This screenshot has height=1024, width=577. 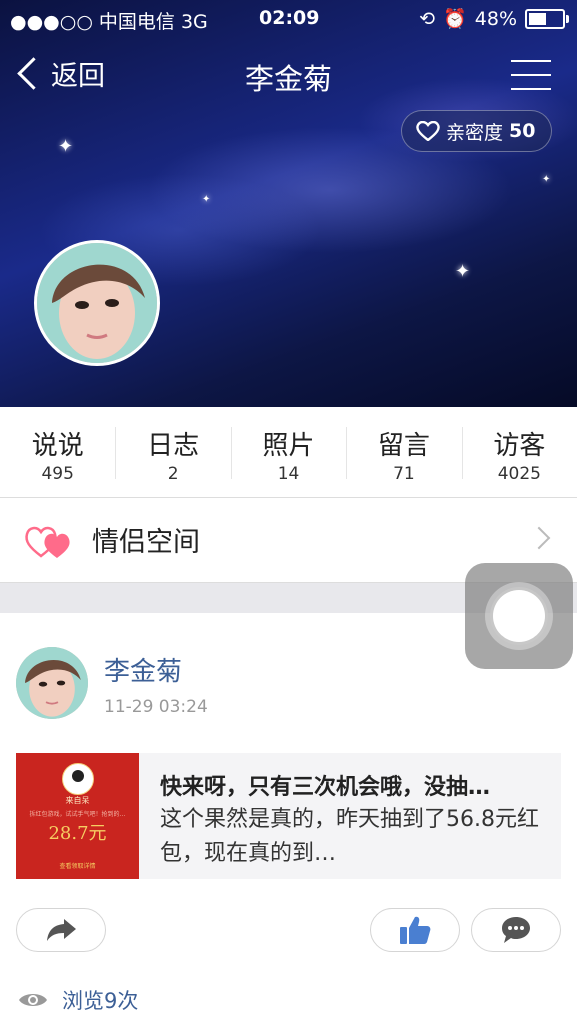 I want to click on intimacy-label: 亲密度, so click(x=475, y=132).